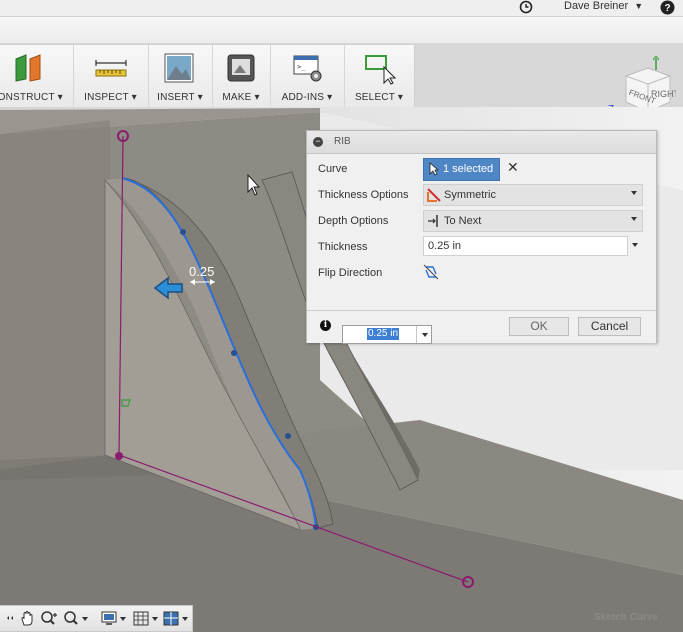  What do you see at coordinates (434, 169) in the screenshot?
I see `cursor-icon` at bounding box center [434, 169].